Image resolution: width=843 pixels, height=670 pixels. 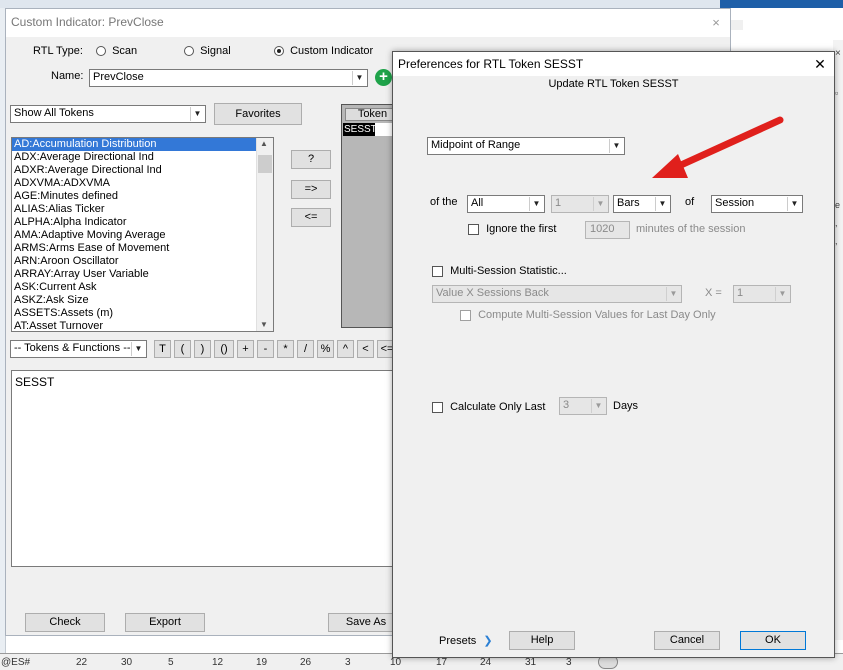 I want to click on axis-tick: 26, so click(x=306, y=662).